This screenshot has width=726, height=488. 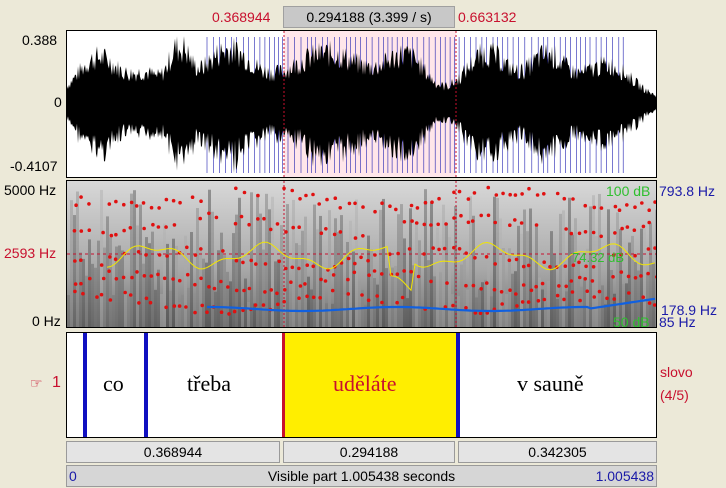 I want to click on selection-duration: 0.294188 (3.399 / s), so click(x=369, y=17).